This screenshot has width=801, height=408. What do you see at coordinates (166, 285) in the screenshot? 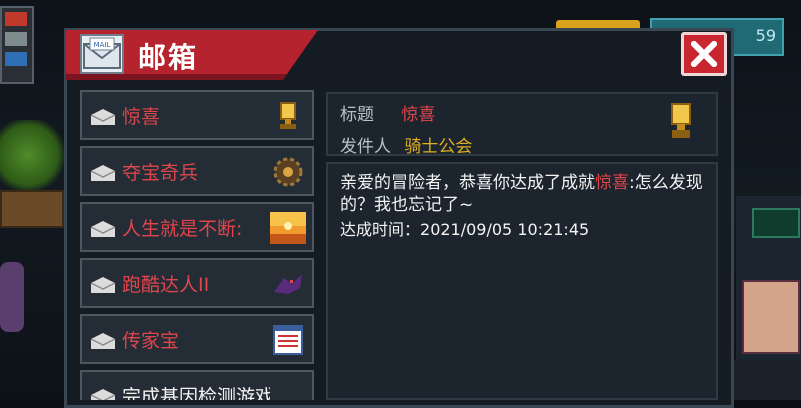
I see `mail-item-label: 跑酷达人II` at bounding box center [166, 285].